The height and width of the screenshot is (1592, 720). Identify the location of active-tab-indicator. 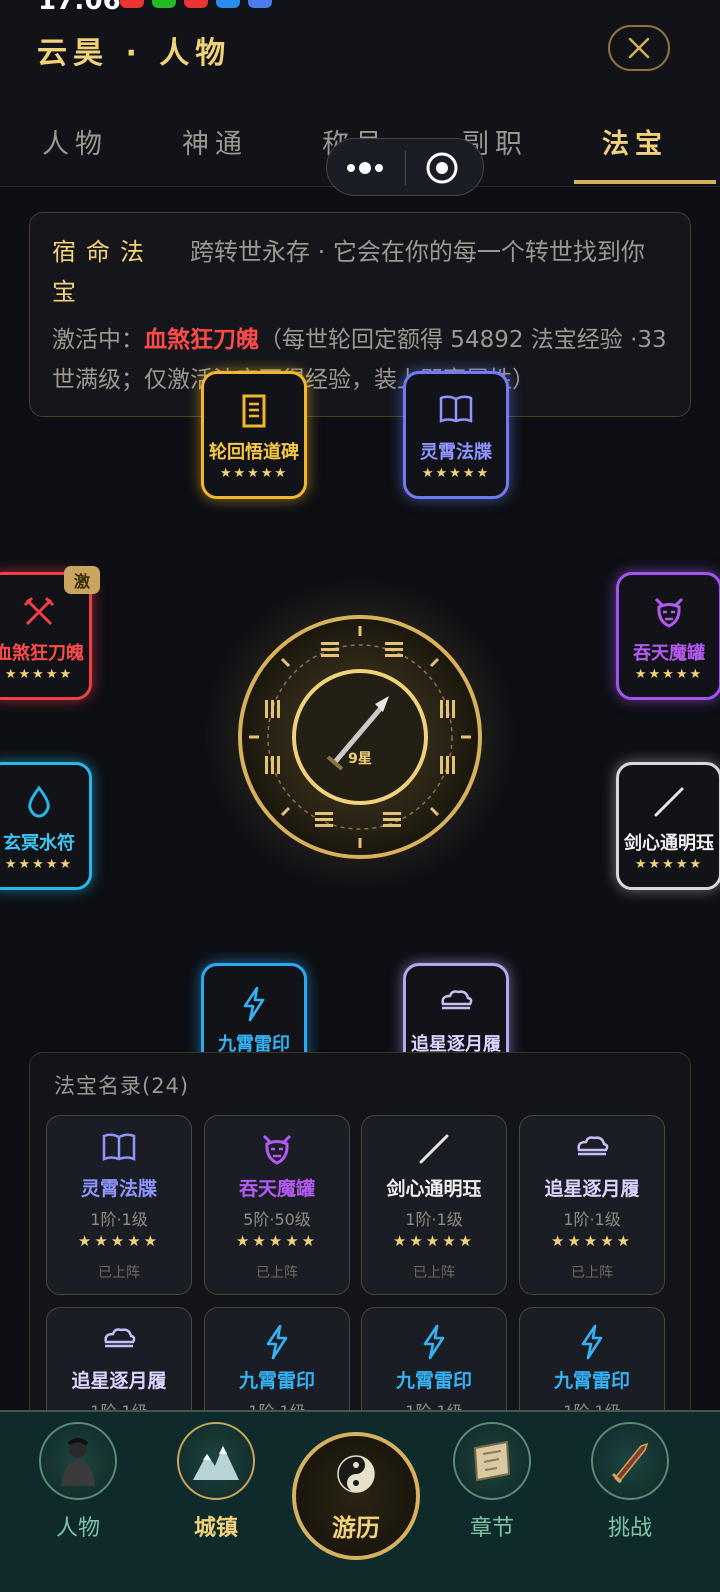
(645, 182).